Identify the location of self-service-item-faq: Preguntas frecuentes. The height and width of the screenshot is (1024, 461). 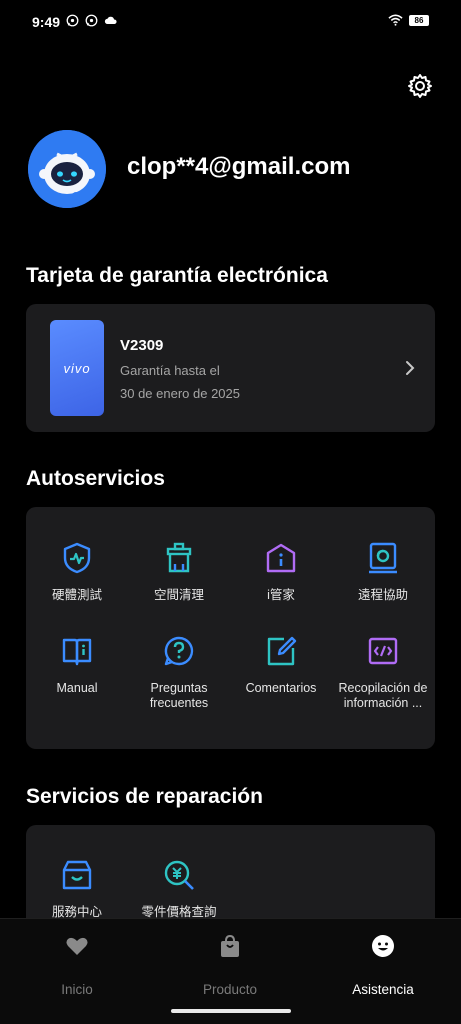
(179, 672).